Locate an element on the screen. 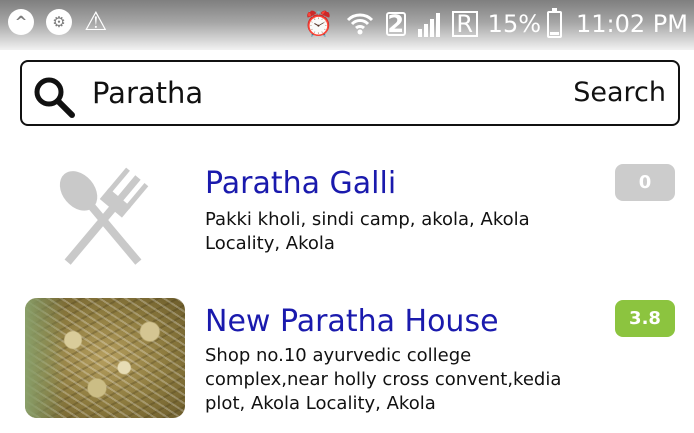 Image resolution: width=694 pixels, height=433 pixels. search-icon is located at coordinates (54, 97).